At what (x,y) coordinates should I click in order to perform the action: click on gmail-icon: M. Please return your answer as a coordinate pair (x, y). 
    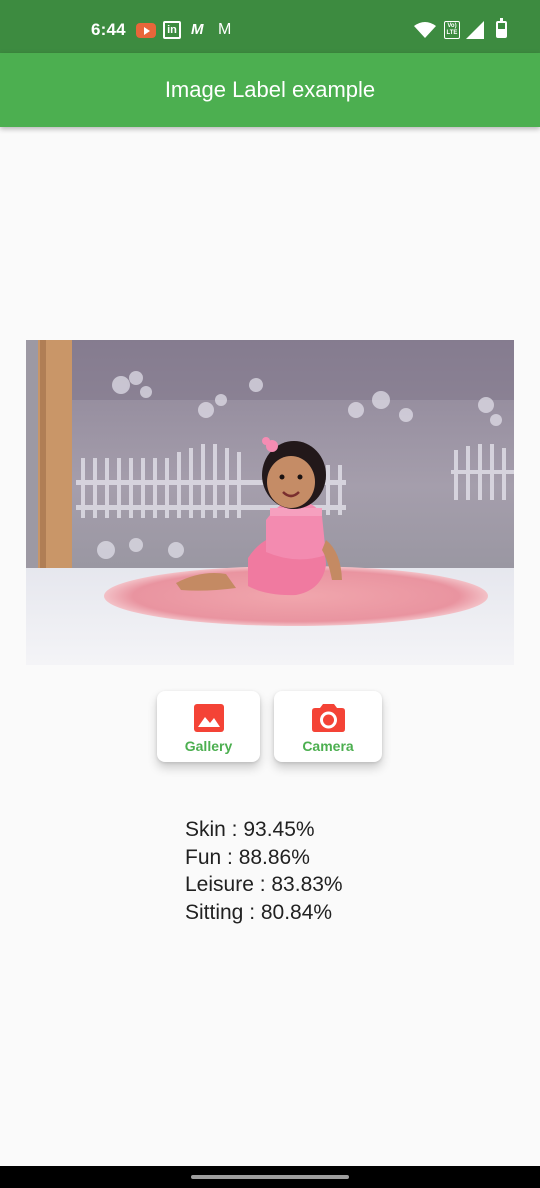
    Looking at the image, I should click on (225, 29).